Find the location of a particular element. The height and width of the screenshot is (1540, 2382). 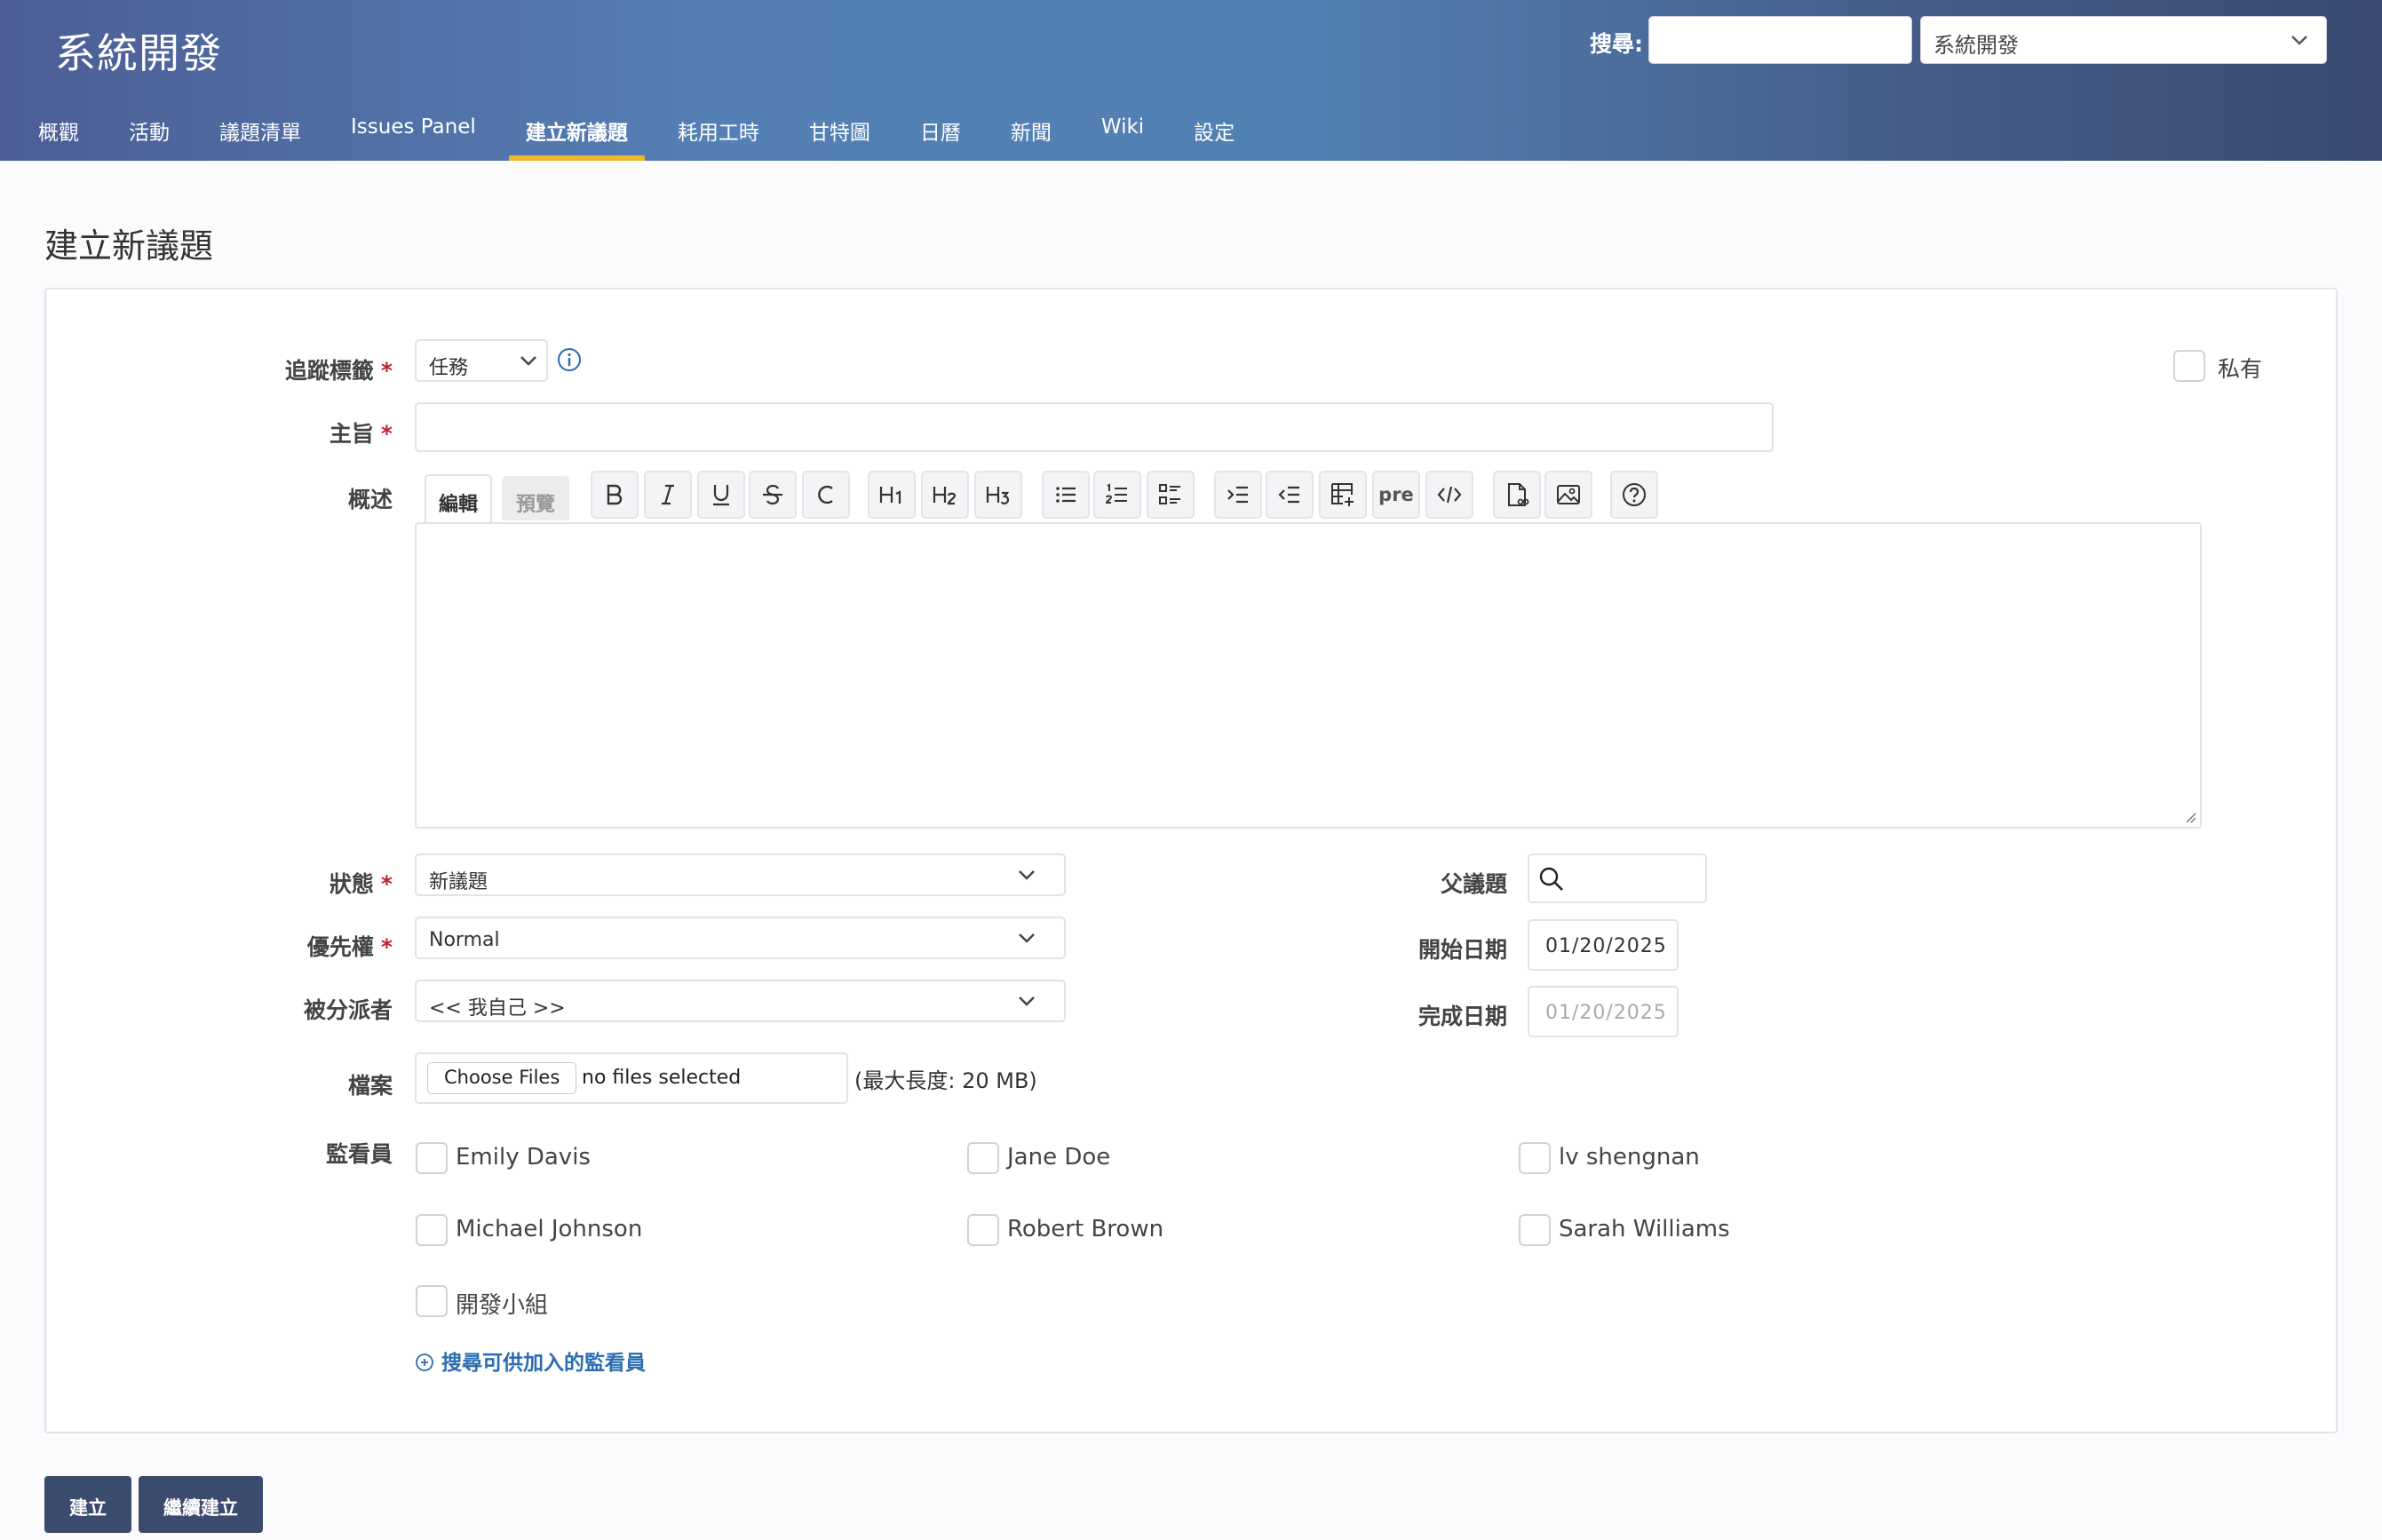

watcher-label: 開發小組 is located at coordinates (502, 1305).